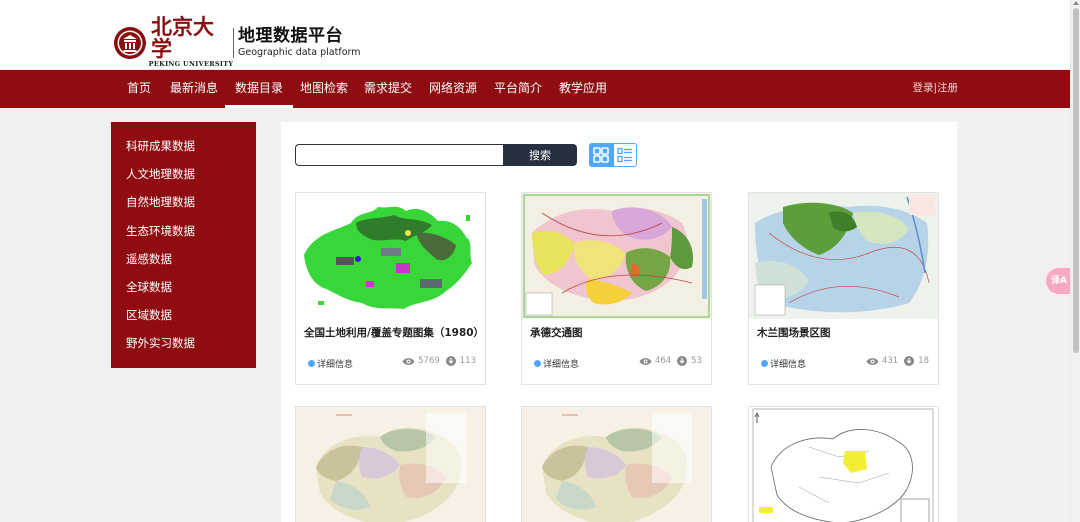 This screenshot has width=1080, height=522. Describe the element at coordinates (890, 361) in the screenshot. I see `view-count: 431` at that location.